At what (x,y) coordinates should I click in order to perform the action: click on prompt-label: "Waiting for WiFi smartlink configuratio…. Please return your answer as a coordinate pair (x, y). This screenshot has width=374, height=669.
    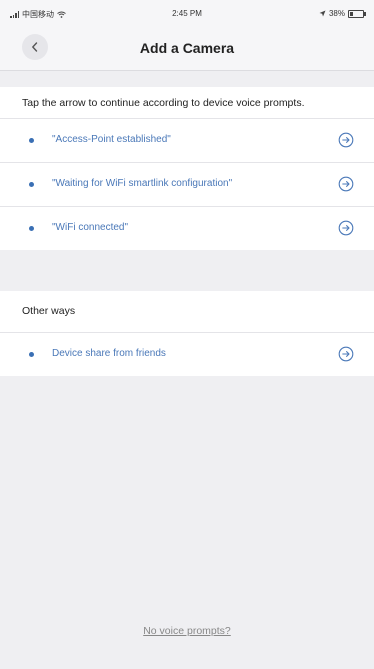
    Looking at the image, I should click on (142, 183).